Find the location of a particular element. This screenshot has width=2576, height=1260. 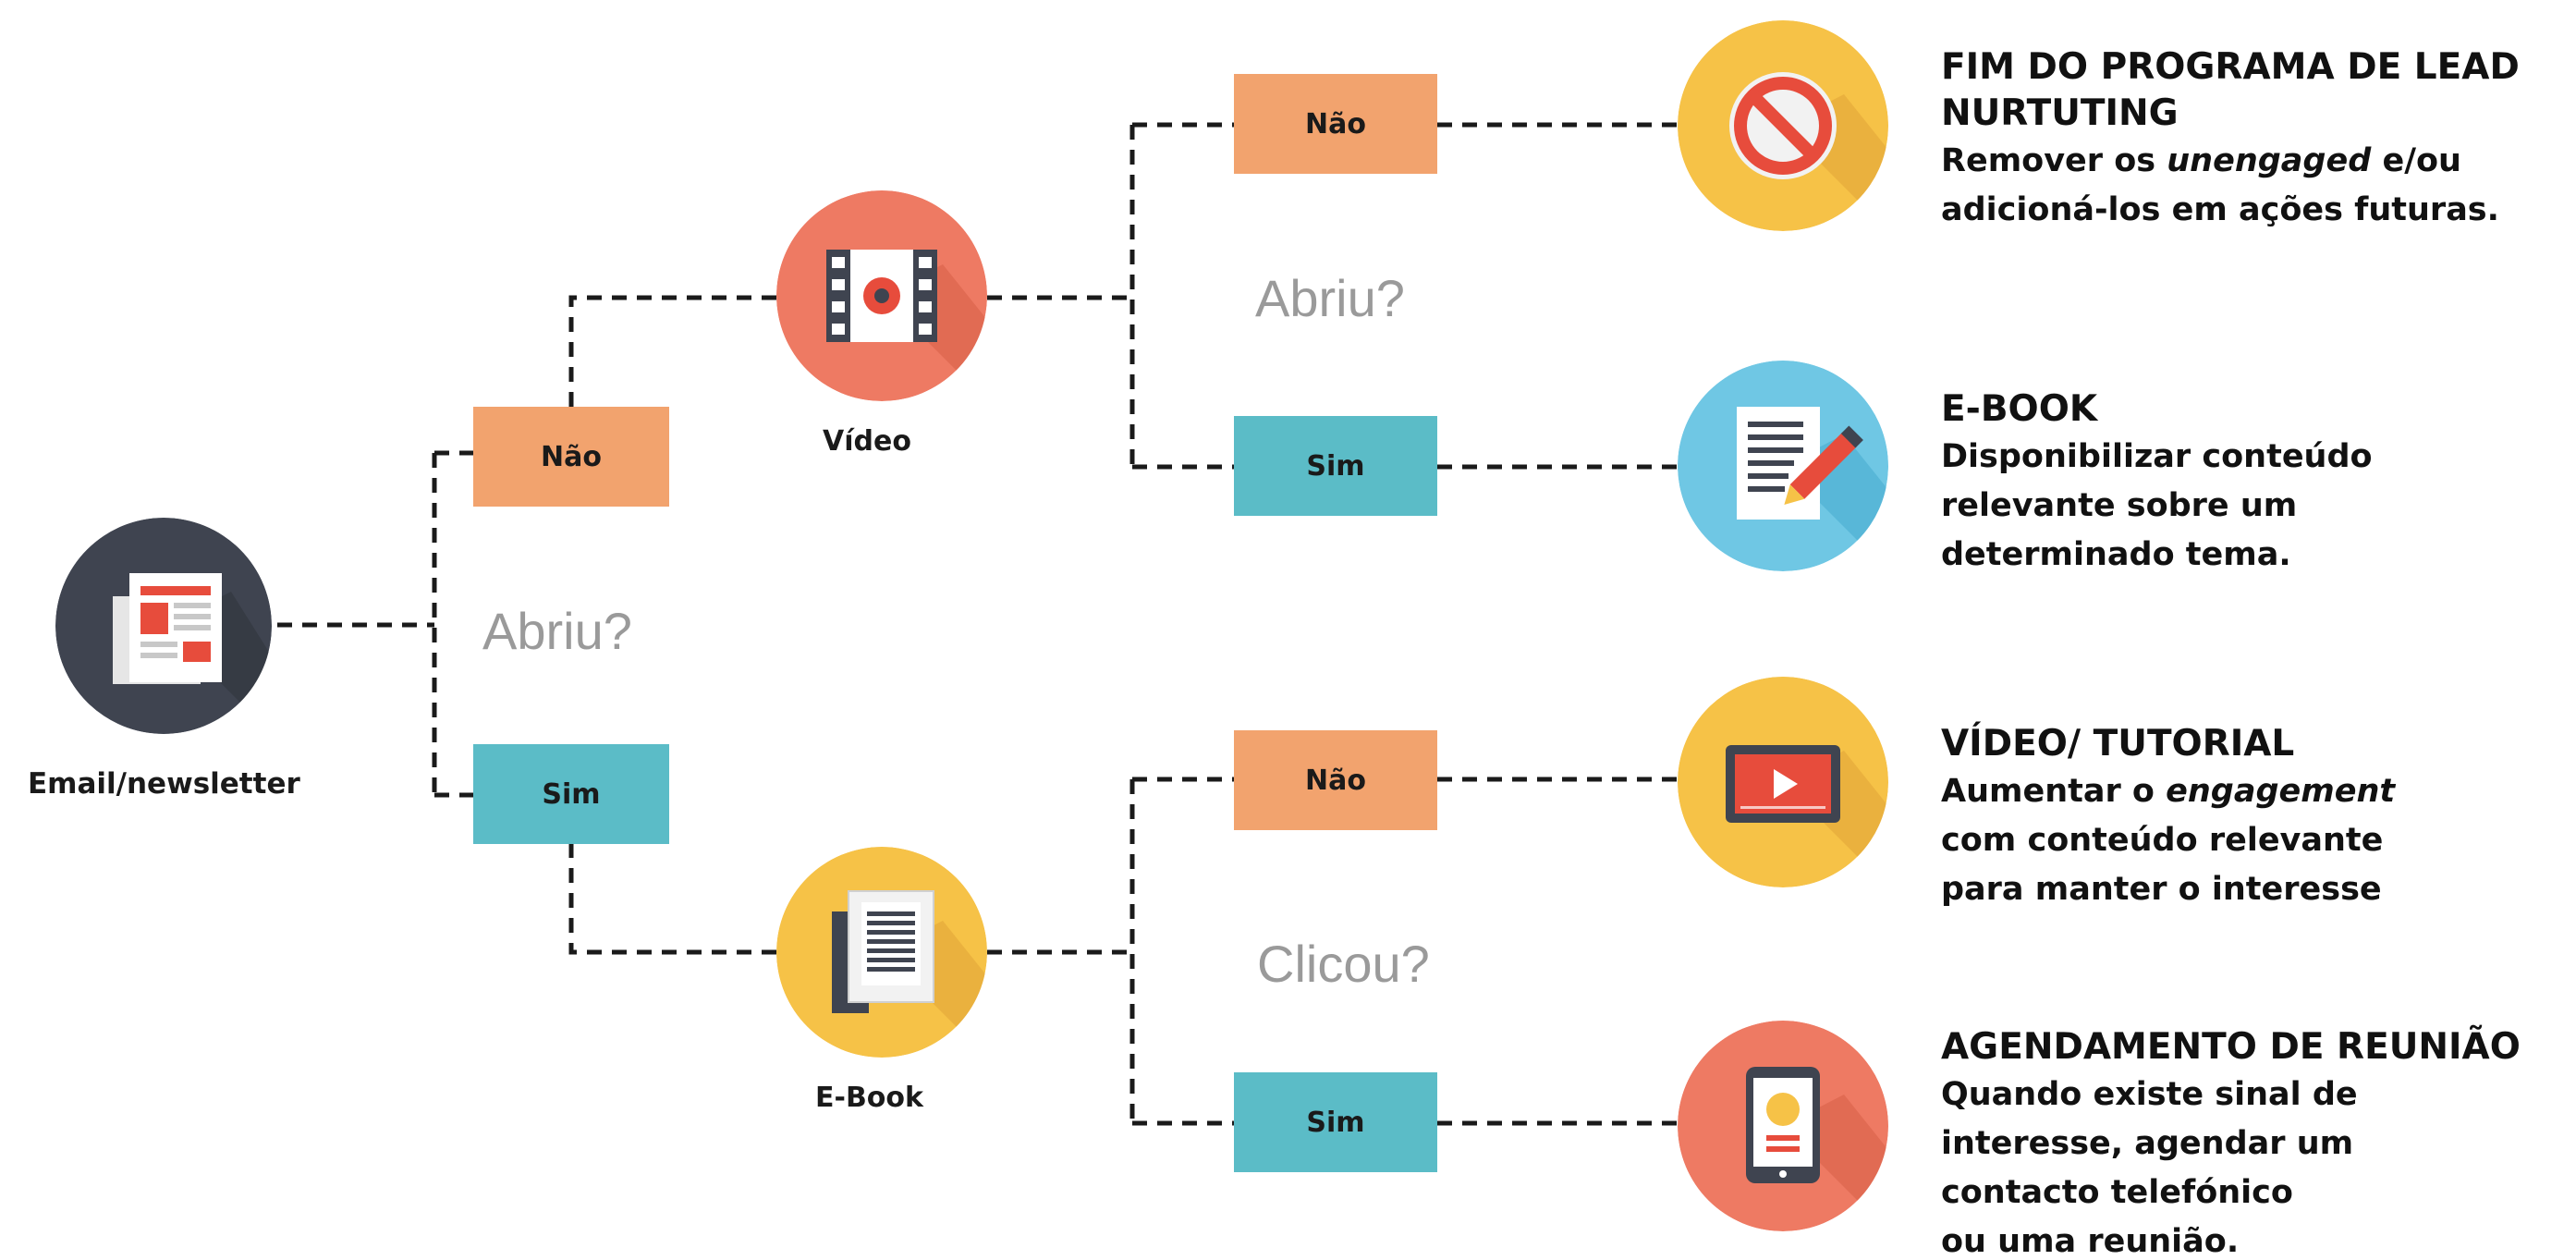

ebook-circle is located at coordinates (881, 952).